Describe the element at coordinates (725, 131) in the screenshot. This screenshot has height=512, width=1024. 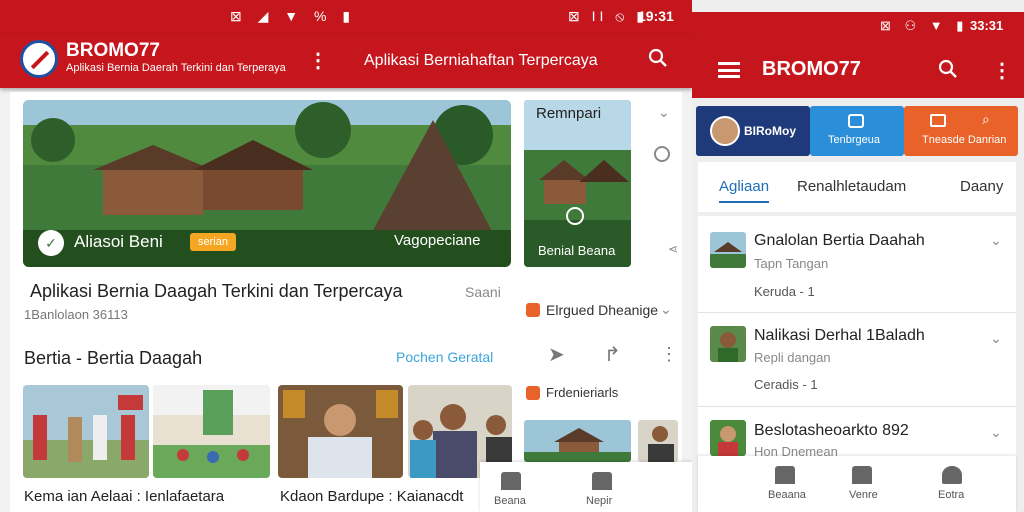
I see `avatar` at that location.